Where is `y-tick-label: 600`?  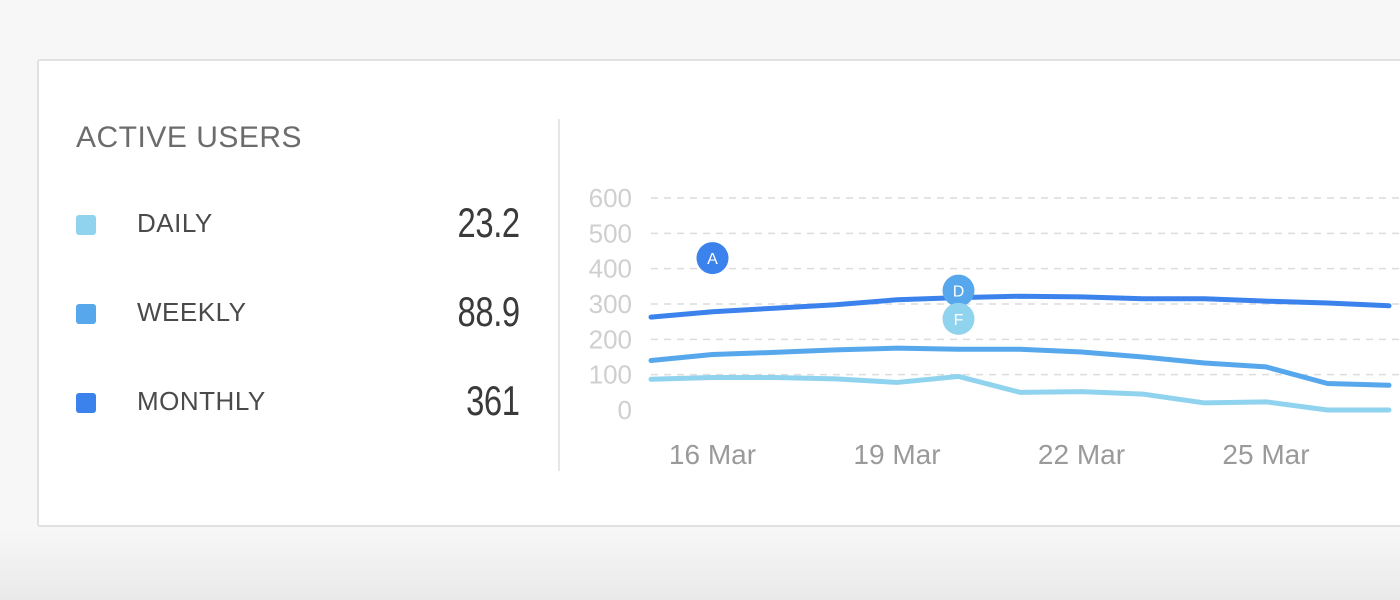 y-tick-label: 600 is located at coordinates (610, 198).